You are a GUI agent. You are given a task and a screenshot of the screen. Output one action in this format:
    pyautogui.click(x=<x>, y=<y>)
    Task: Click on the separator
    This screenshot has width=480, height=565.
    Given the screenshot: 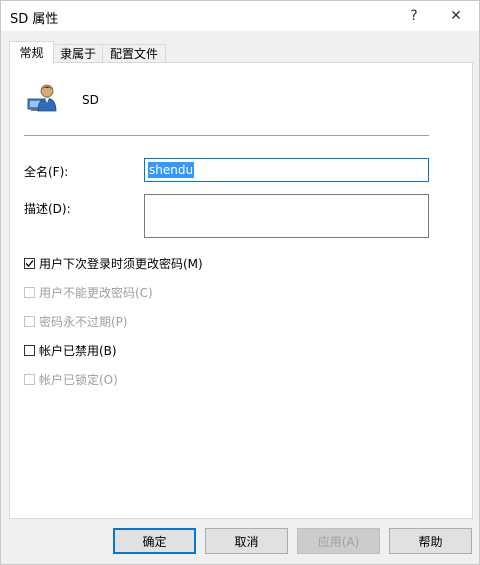 What is the action you would take?
    pyautogui.click(x=226, y=135)
    